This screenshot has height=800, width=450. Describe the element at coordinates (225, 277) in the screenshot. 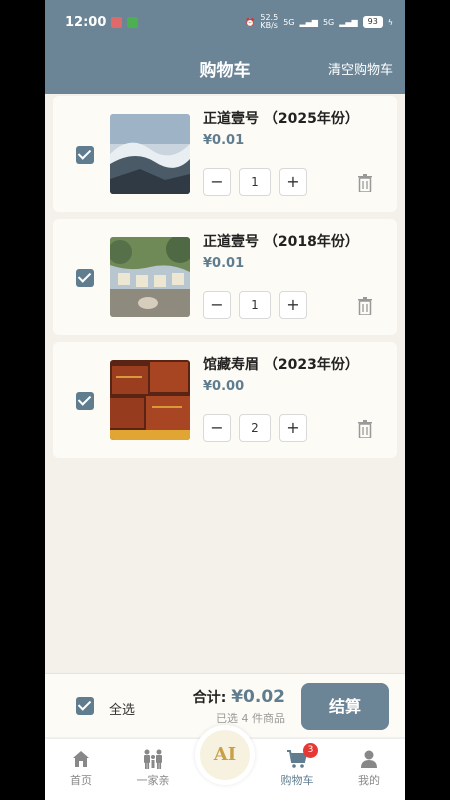

I see `cart-item: 正道壹号 （2018年份） ¥0.01 − 1 +` at that location.